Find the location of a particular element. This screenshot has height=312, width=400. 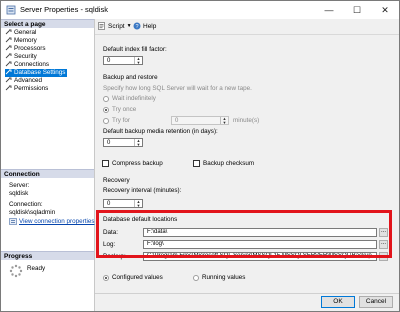

page-item-memory: Memory is located at coordinates (22, 41).